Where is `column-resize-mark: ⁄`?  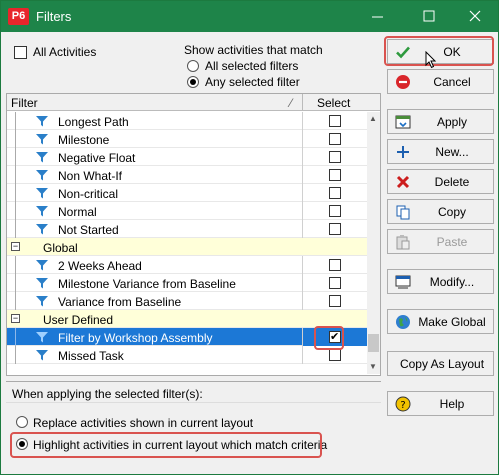
column-resize-mark: ⁄ is located at coordinates (291, 103).